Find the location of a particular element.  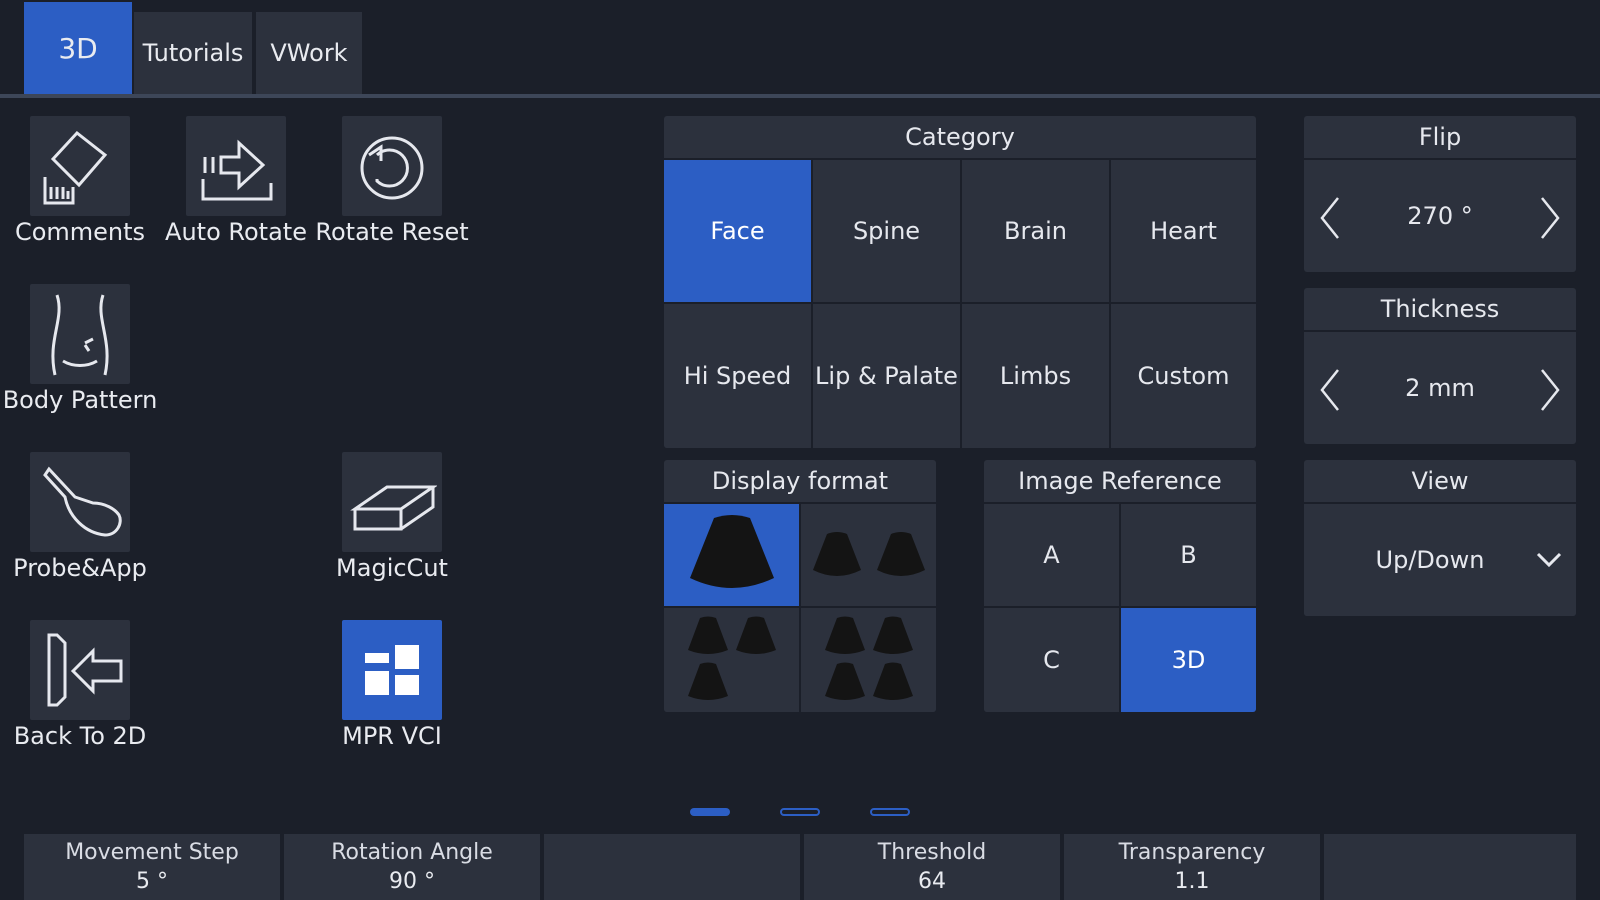

category-hi-speed: Hi Speed is located at coordinates (737, 376).